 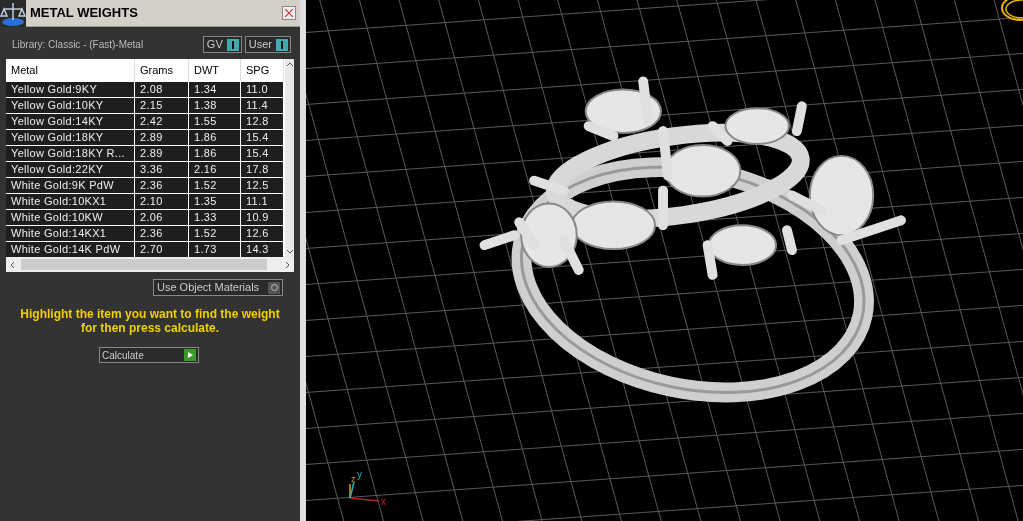 I want to click on toggle-switch: Use Object Materials, so click(x=218, y=287).